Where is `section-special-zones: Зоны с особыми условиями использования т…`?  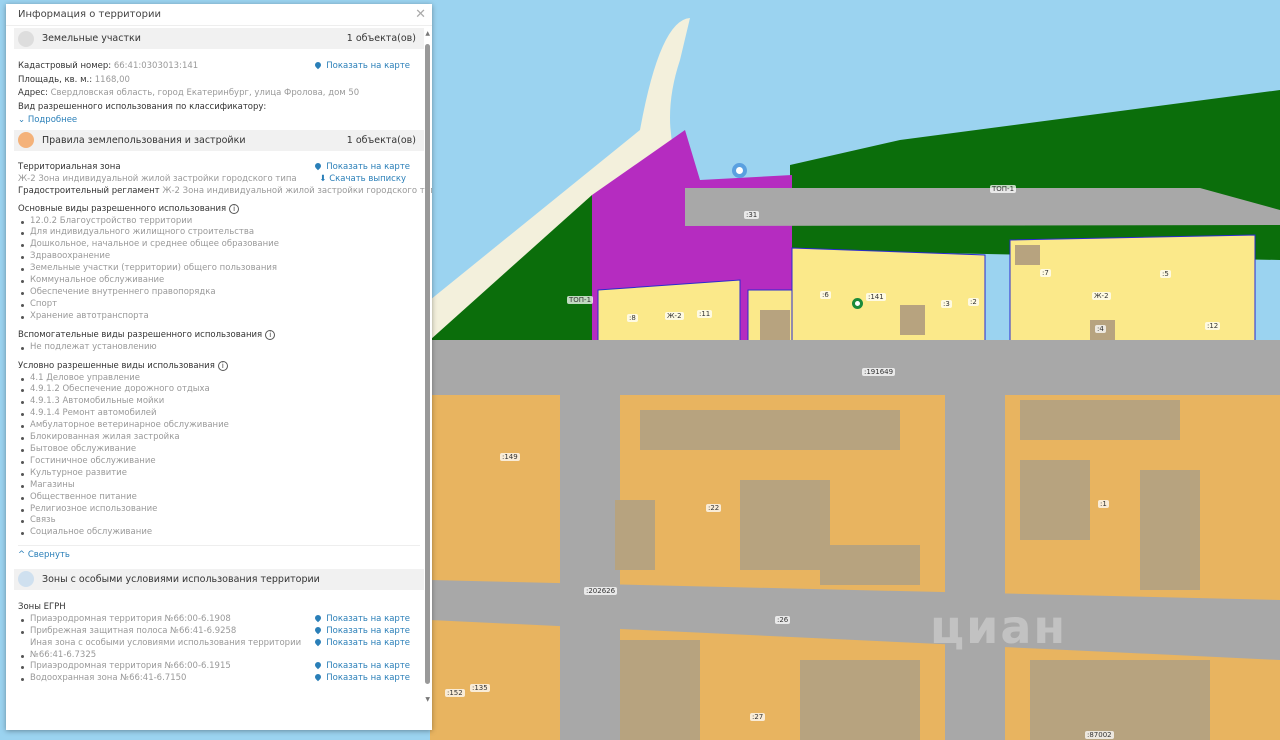 section-special-zones: Зоны с особыми условиями использования т… is located at coordinates (219, 579).